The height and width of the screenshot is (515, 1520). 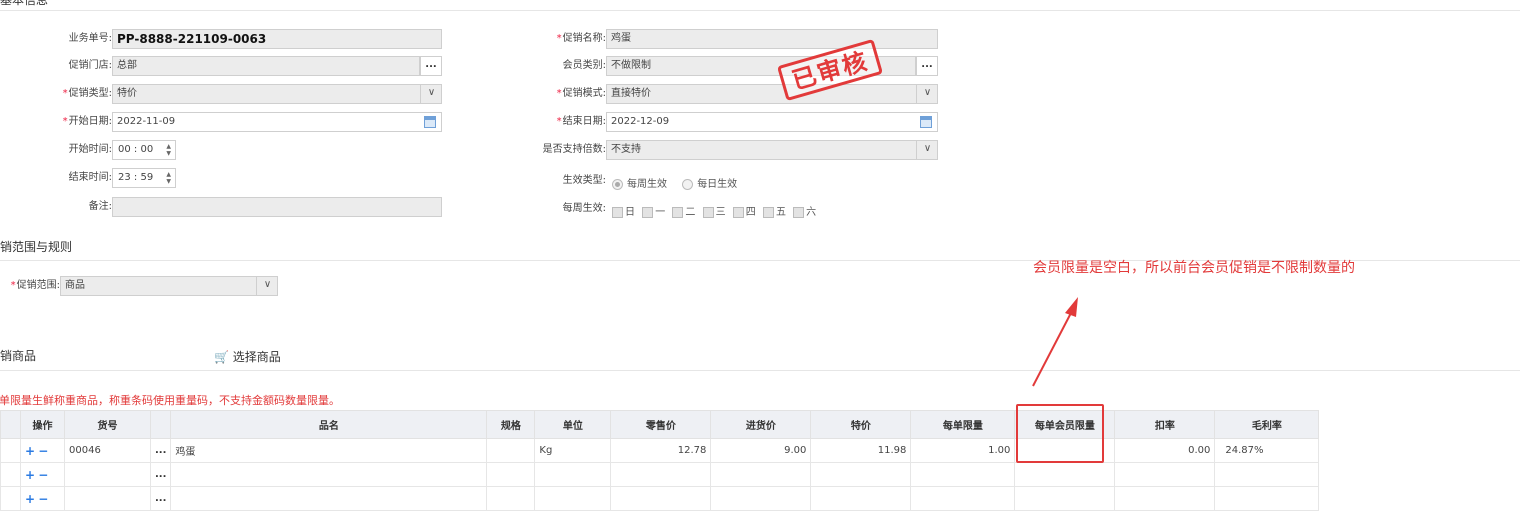 I want to click on weekly-label: 每周生效:, so click(x=584, y=208).